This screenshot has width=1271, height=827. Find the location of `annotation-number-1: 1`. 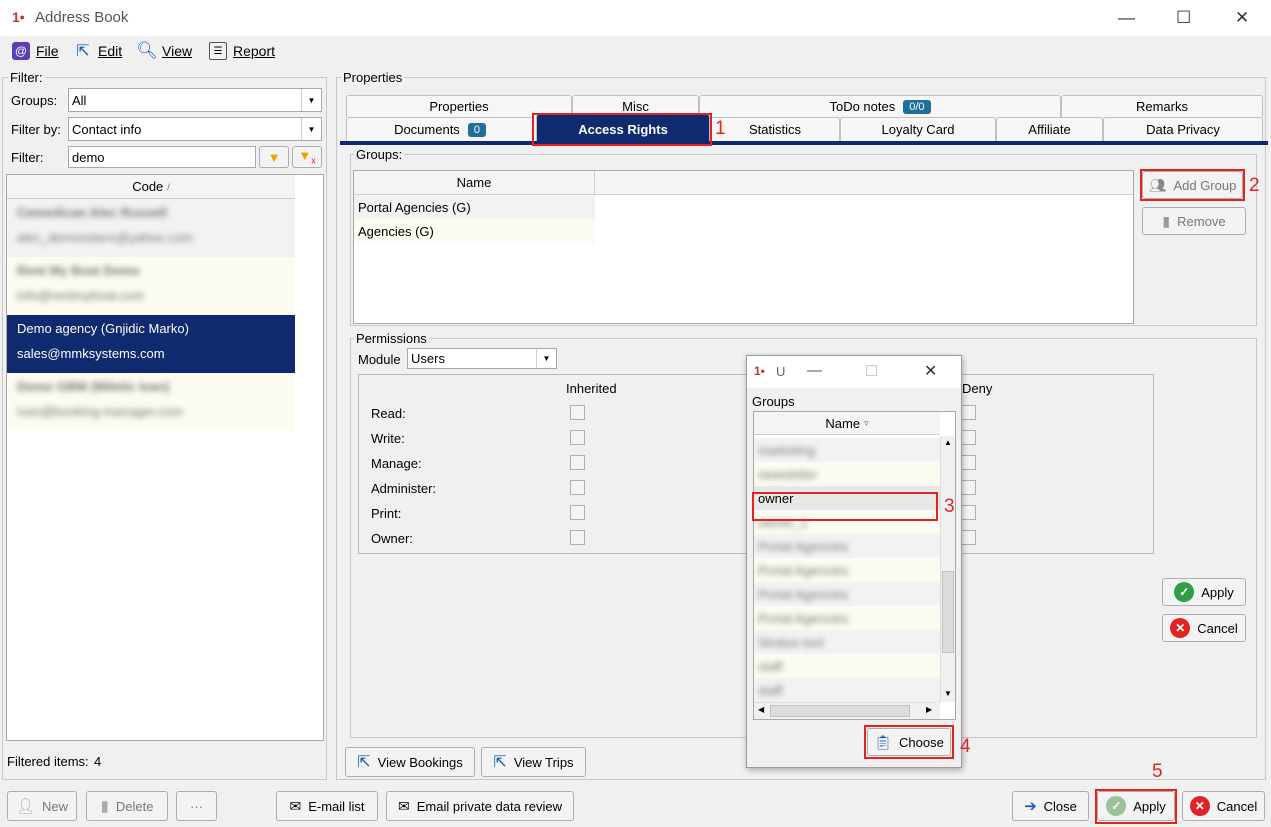

annotation-number-1: 1 is located at coordinates (720, 128).